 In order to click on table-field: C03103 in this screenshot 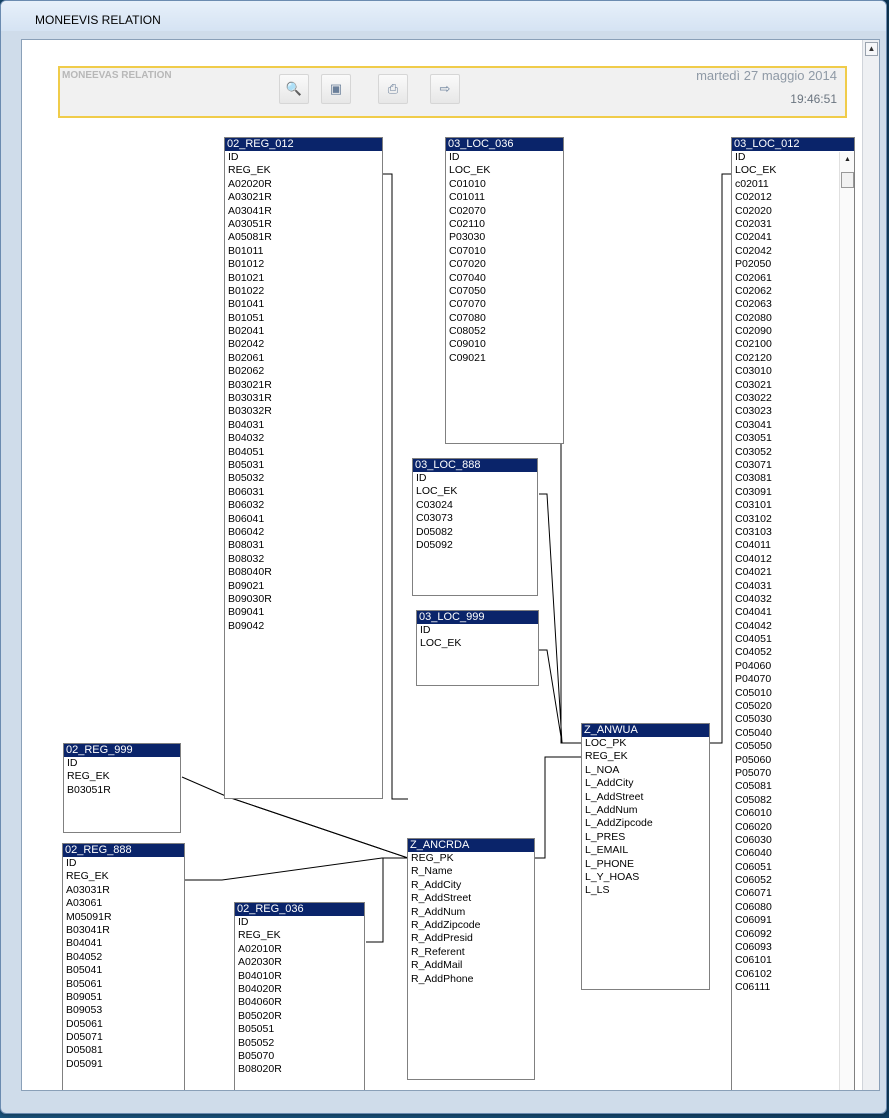, I will do `click(794, 532)`.